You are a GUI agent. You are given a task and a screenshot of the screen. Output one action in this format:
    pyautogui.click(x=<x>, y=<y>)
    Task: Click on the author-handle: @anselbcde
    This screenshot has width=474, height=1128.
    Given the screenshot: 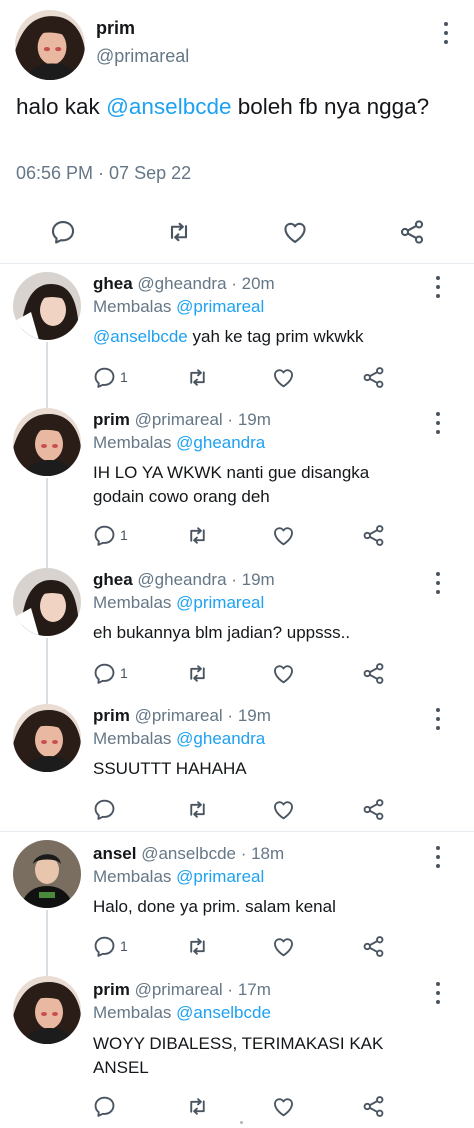 What is the action you would take?
    pyautogui.click(x=188, y=853)
    